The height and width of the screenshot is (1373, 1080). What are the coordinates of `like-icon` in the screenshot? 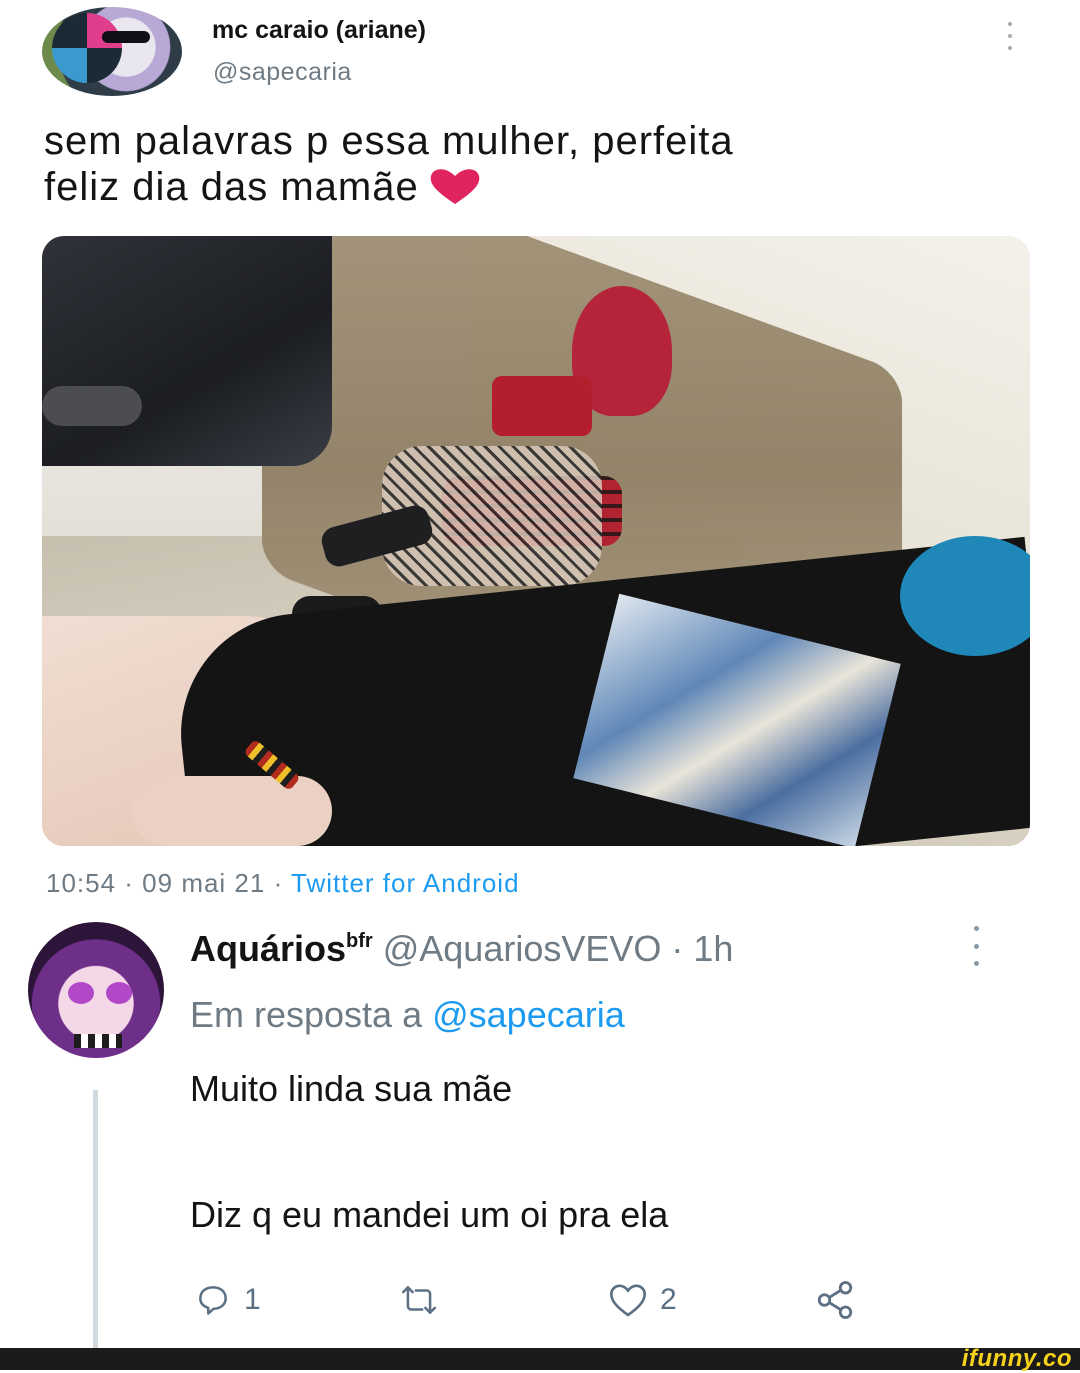 It's located at (628, 1300).